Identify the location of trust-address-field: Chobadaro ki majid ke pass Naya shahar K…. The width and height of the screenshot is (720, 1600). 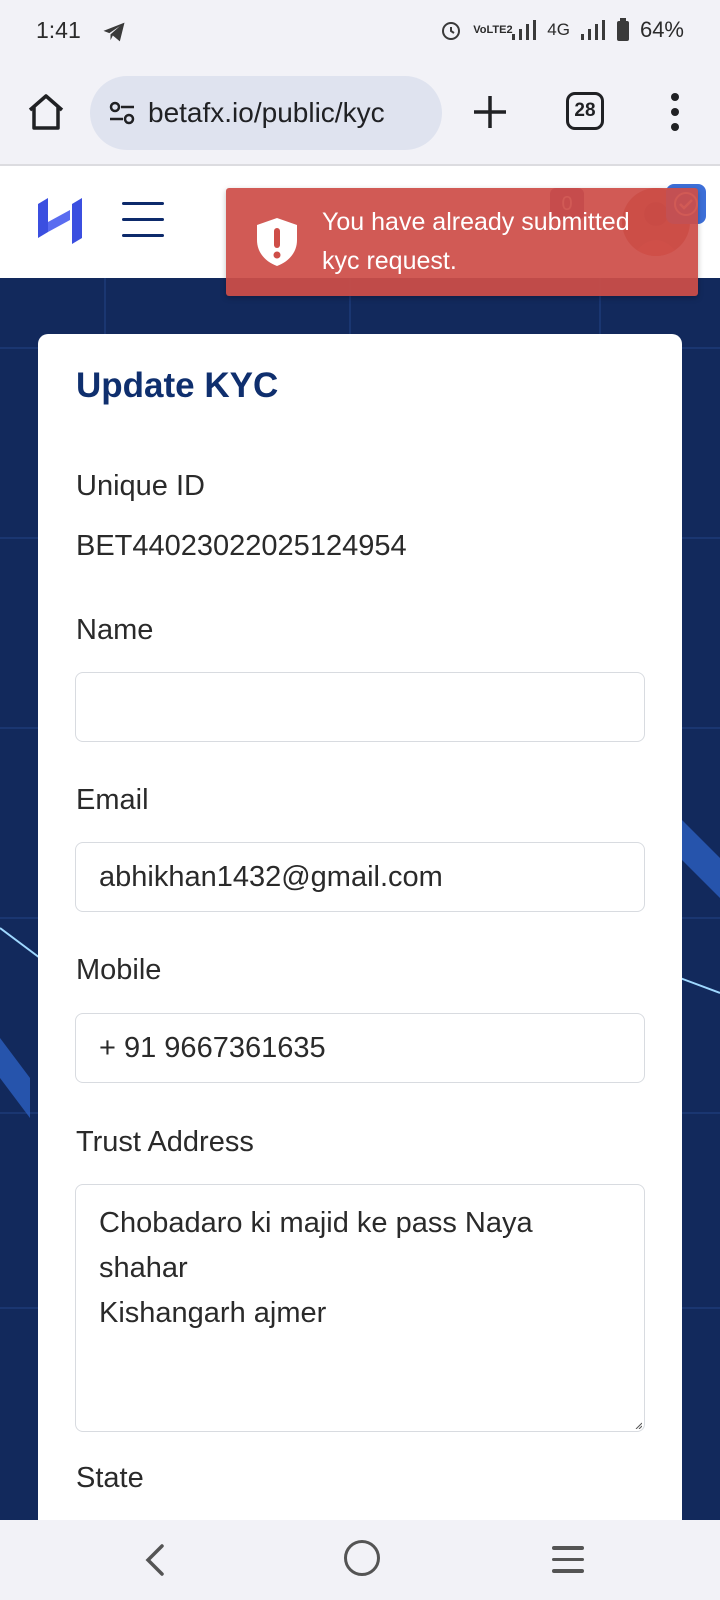
(360, 1308).